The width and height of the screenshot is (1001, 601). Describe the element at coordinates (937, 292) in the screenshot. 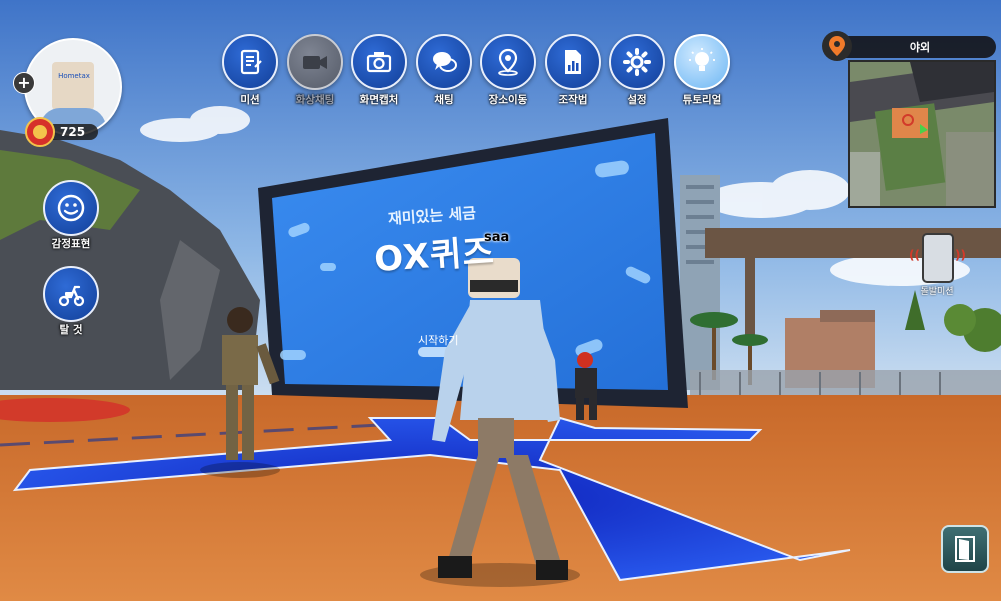

I see `phone-mission-label: 돌발미션` at that location.